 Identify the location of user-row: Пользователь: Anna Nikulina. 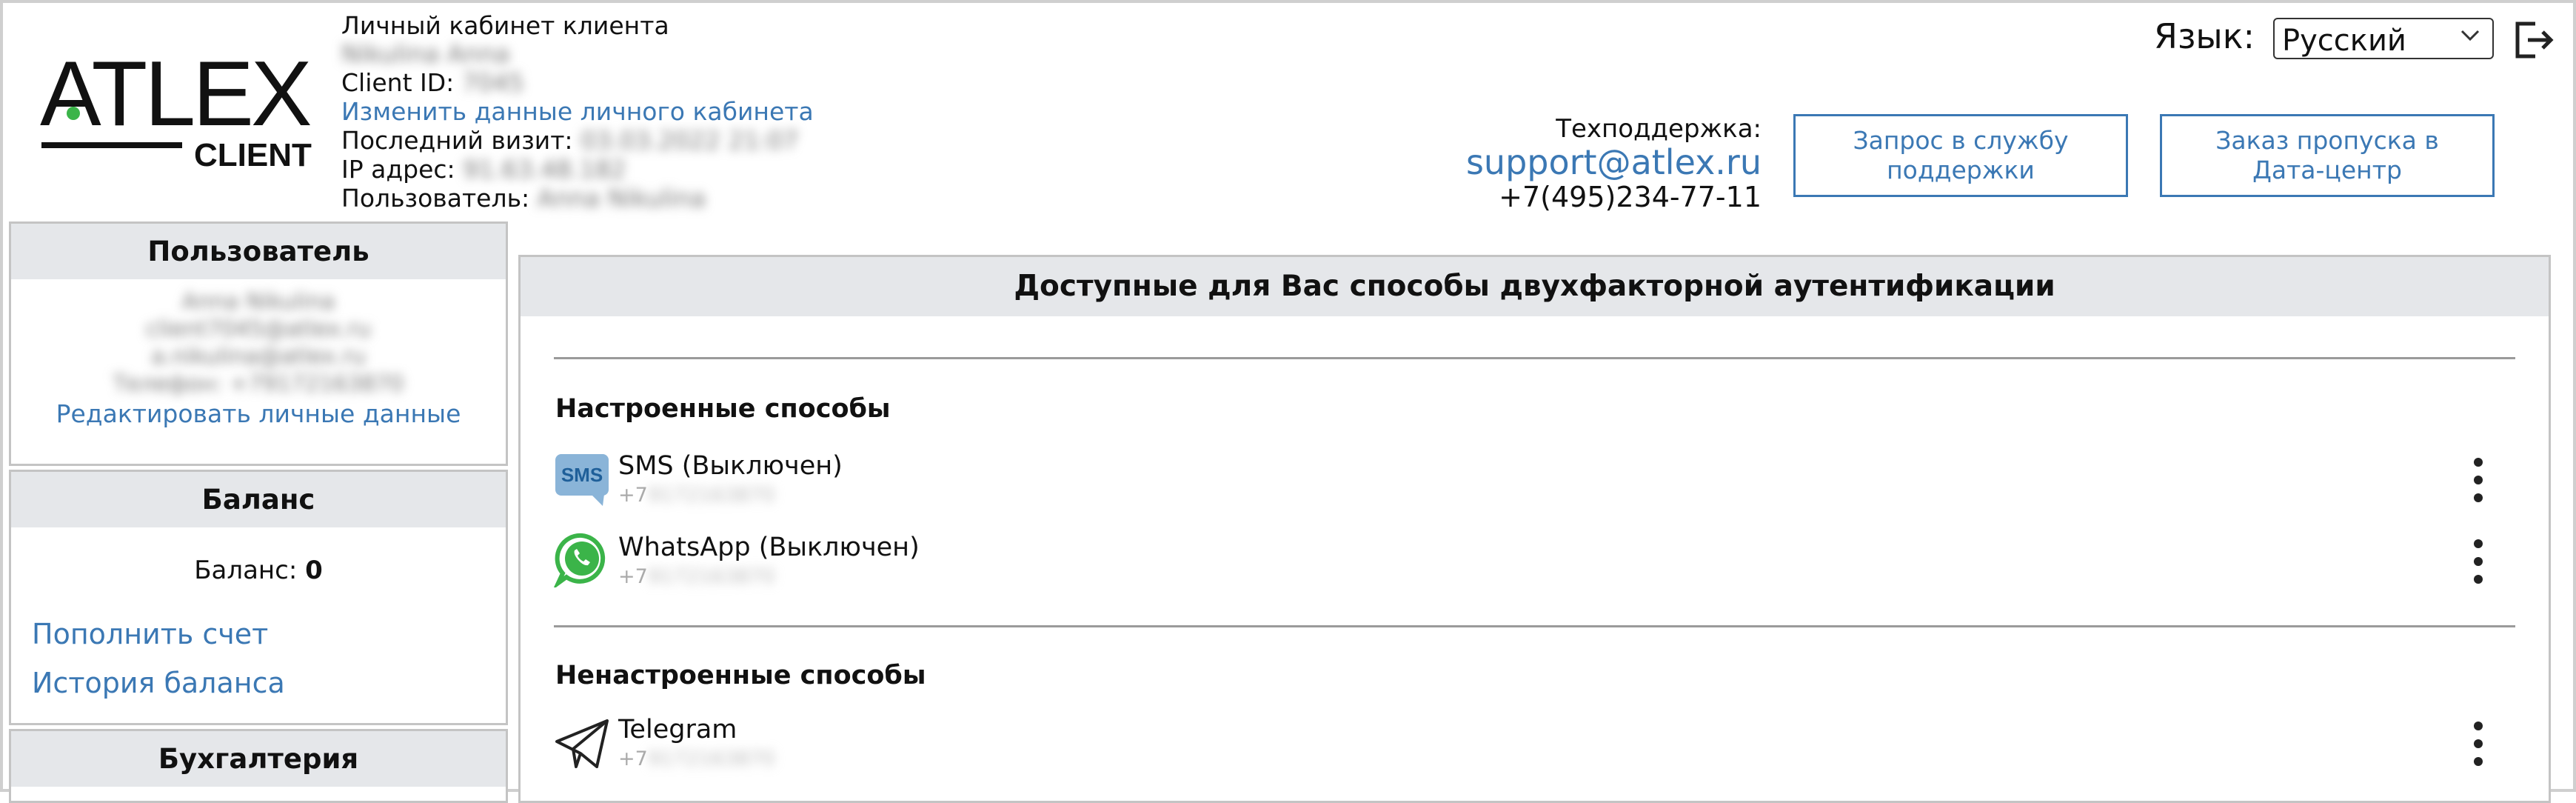
(523, 198).